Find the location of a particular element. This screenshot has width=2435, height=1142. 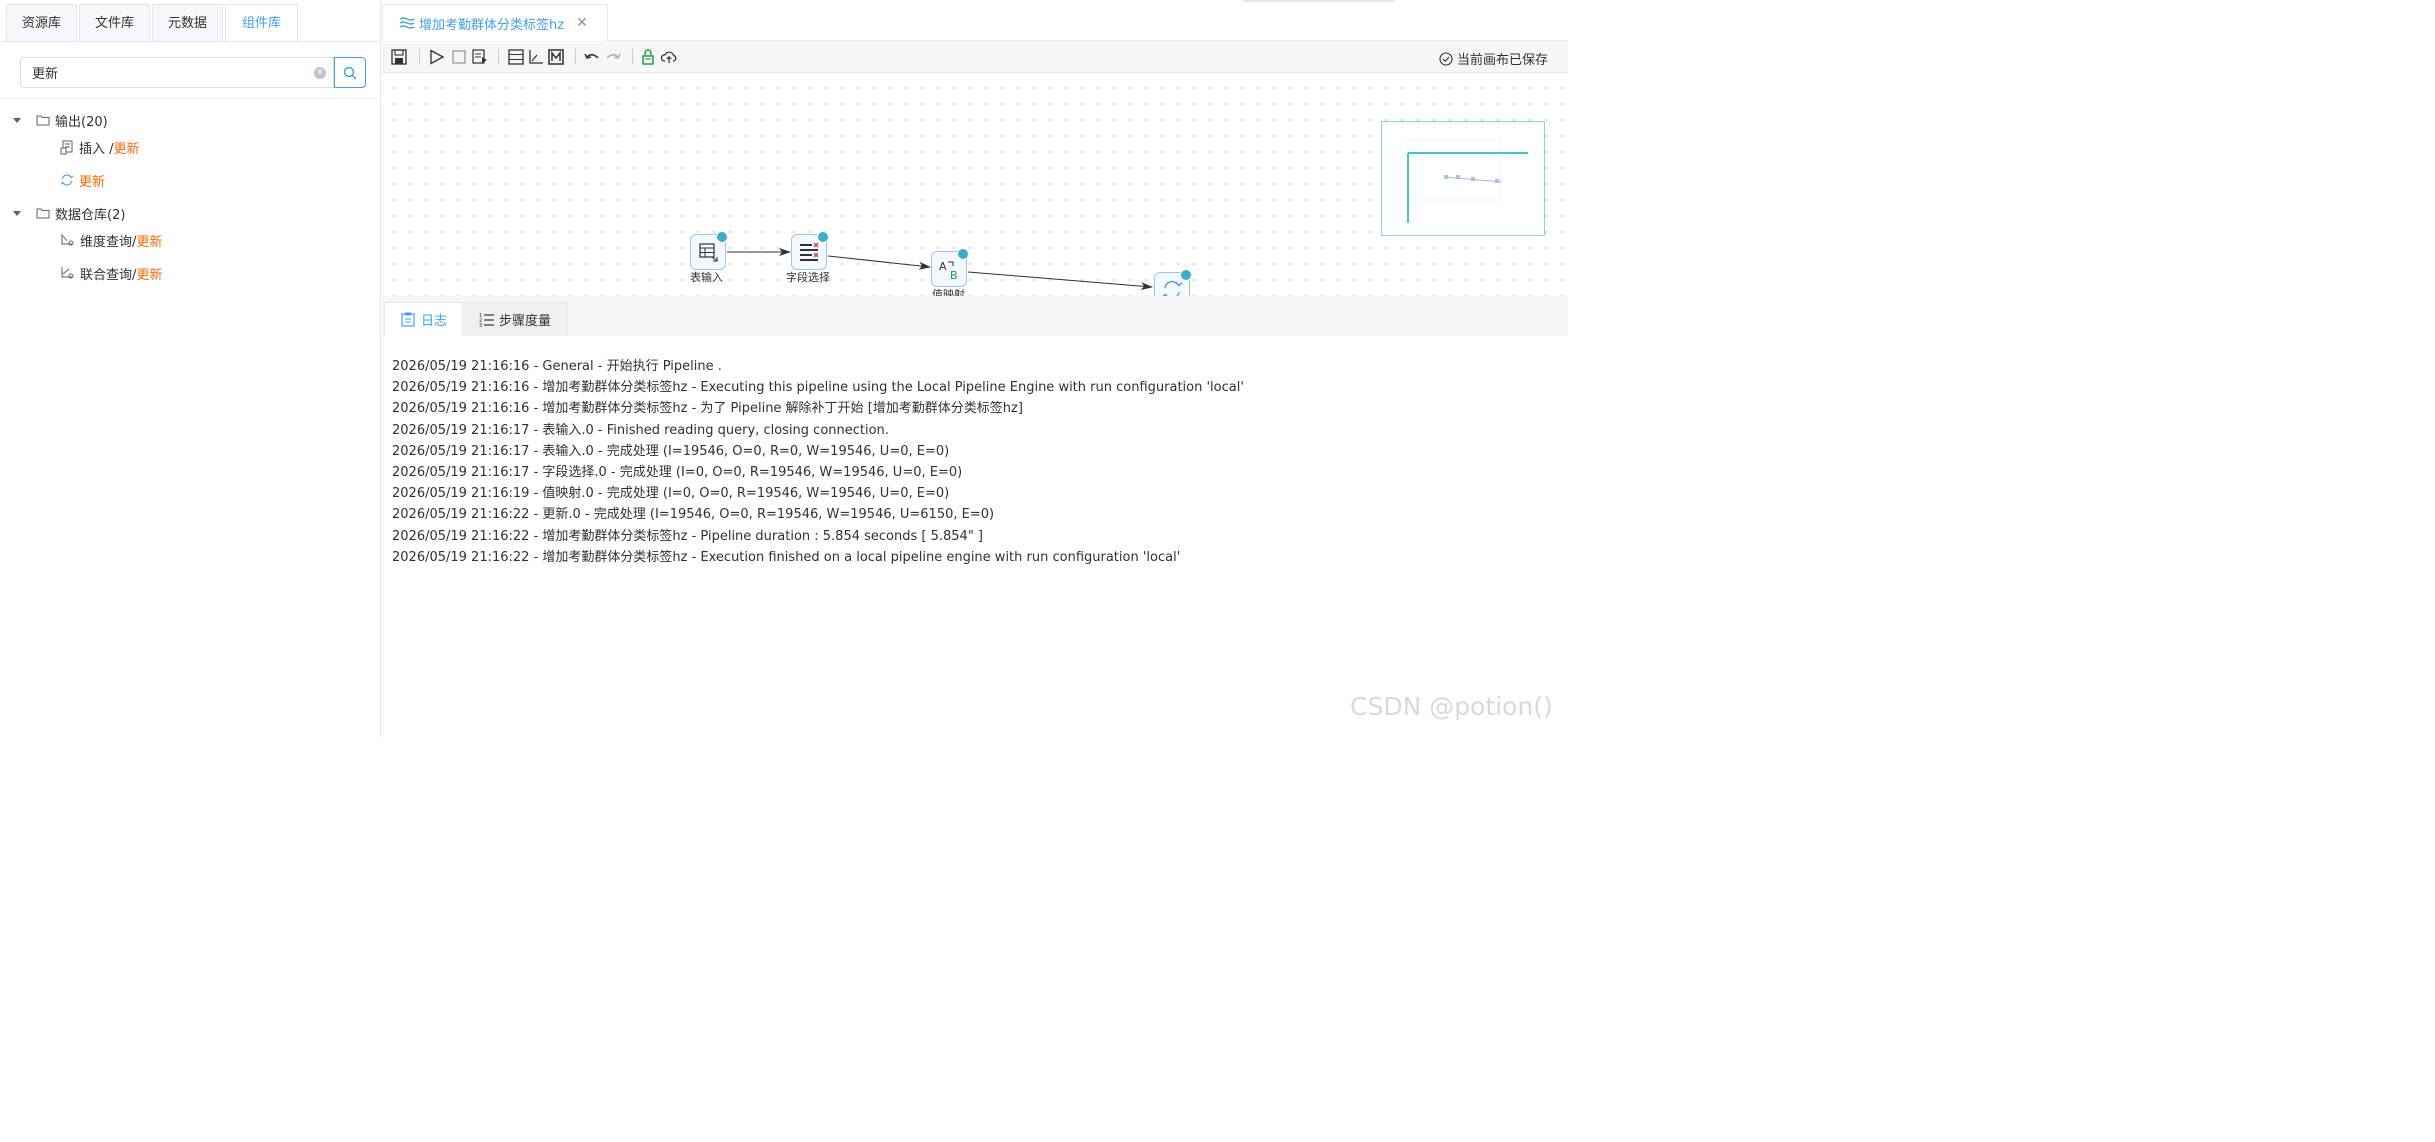

tree-group-output: 输出(20) is located at coordinates (60, 120).